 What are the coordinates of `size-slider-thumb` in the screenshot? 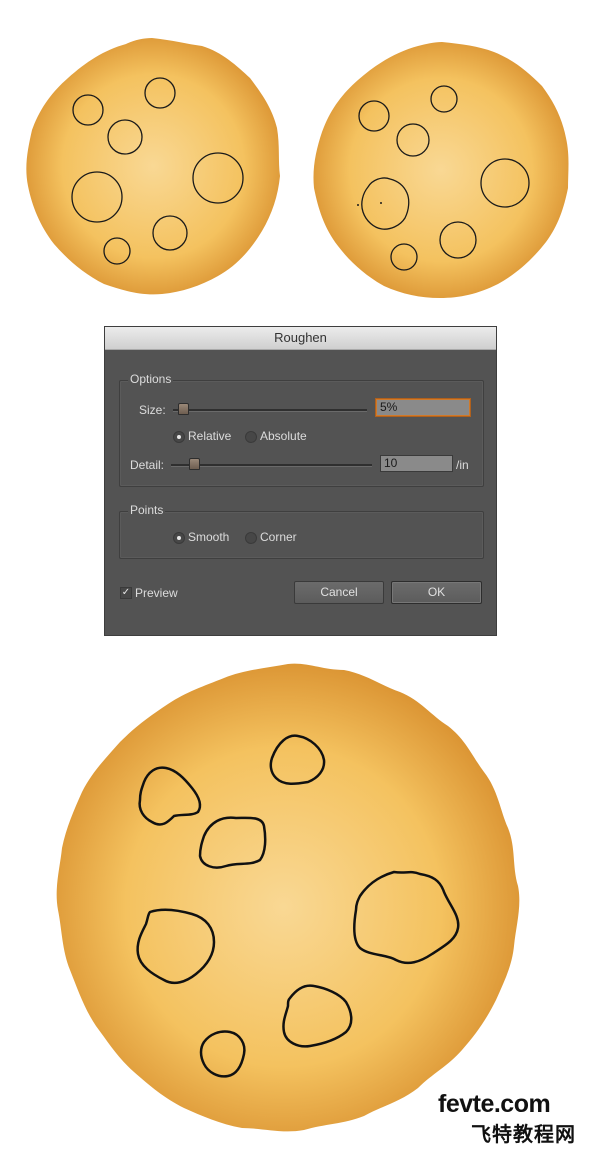 It's located at (183, 409).